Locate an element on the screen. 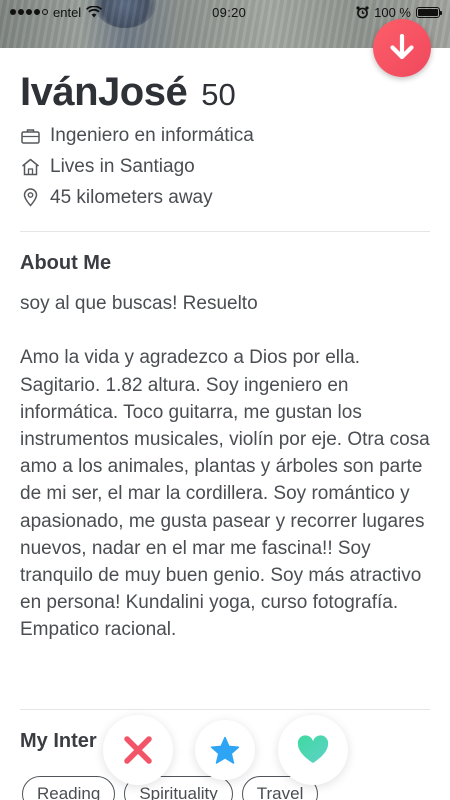 This screenshot has height=800, width=450. status-left: entel is located at coordinates (56, 12).